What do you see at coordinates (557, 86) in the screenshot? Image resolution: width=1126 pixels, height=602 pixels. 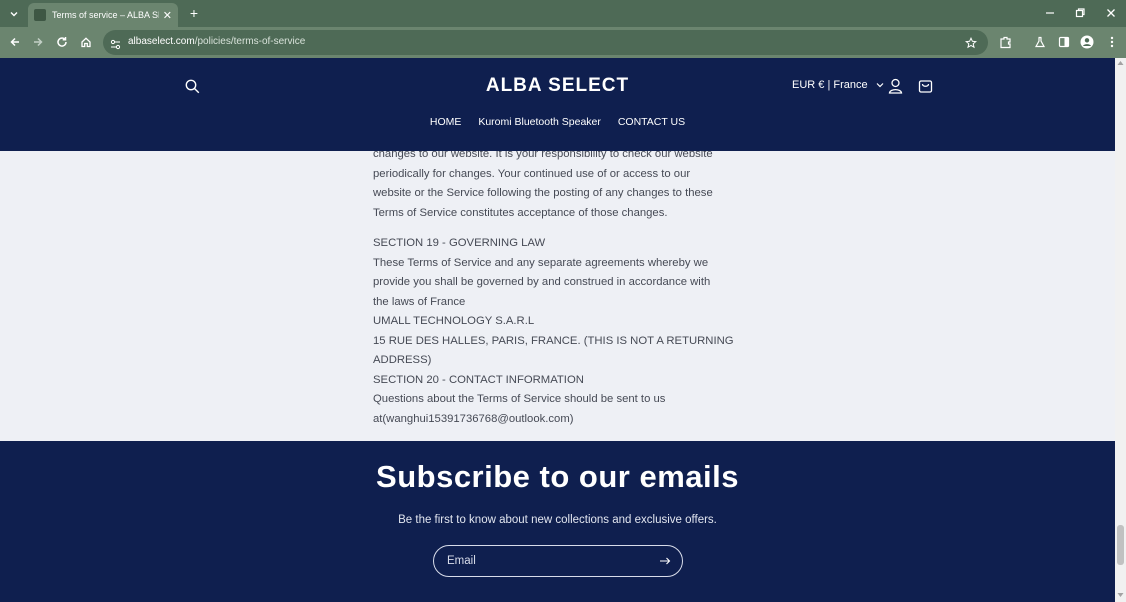 I see `store-logo: ALBA SELECT` at bounding box center [557, 86].